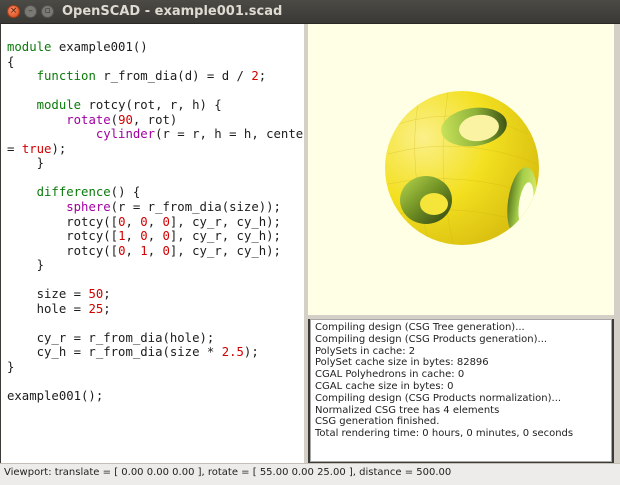 The width and height of the screenshot is (620, 485). Describe the element at coordinates (617, 243) in the screenshot. I see `window-edge` at that location.